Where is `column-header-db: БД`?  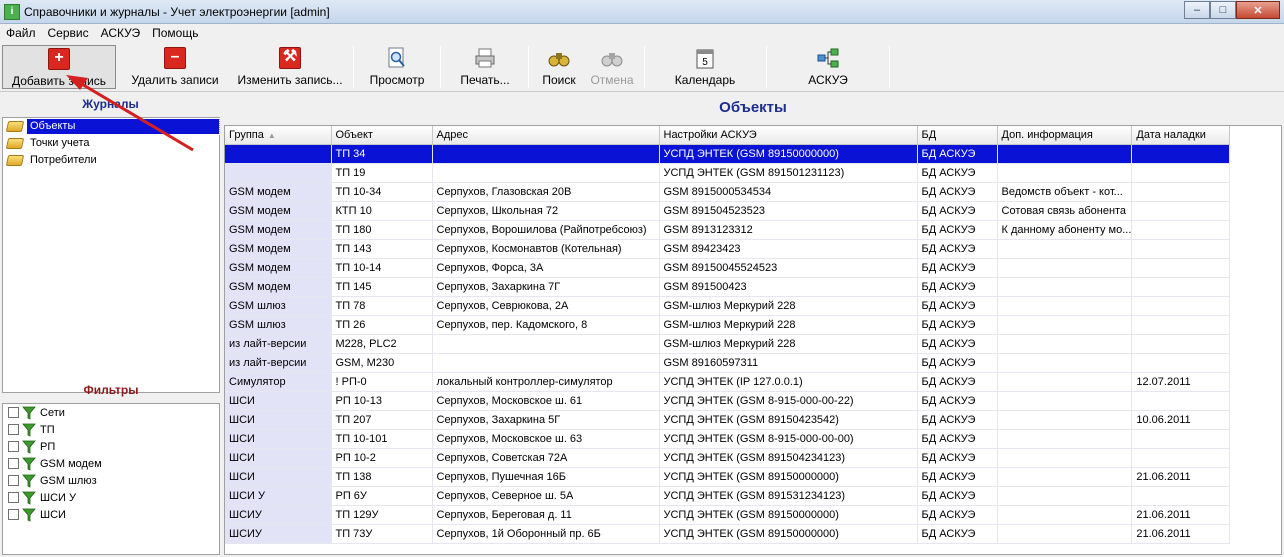
column-header-db: БД is located at coordinates (957, 135).